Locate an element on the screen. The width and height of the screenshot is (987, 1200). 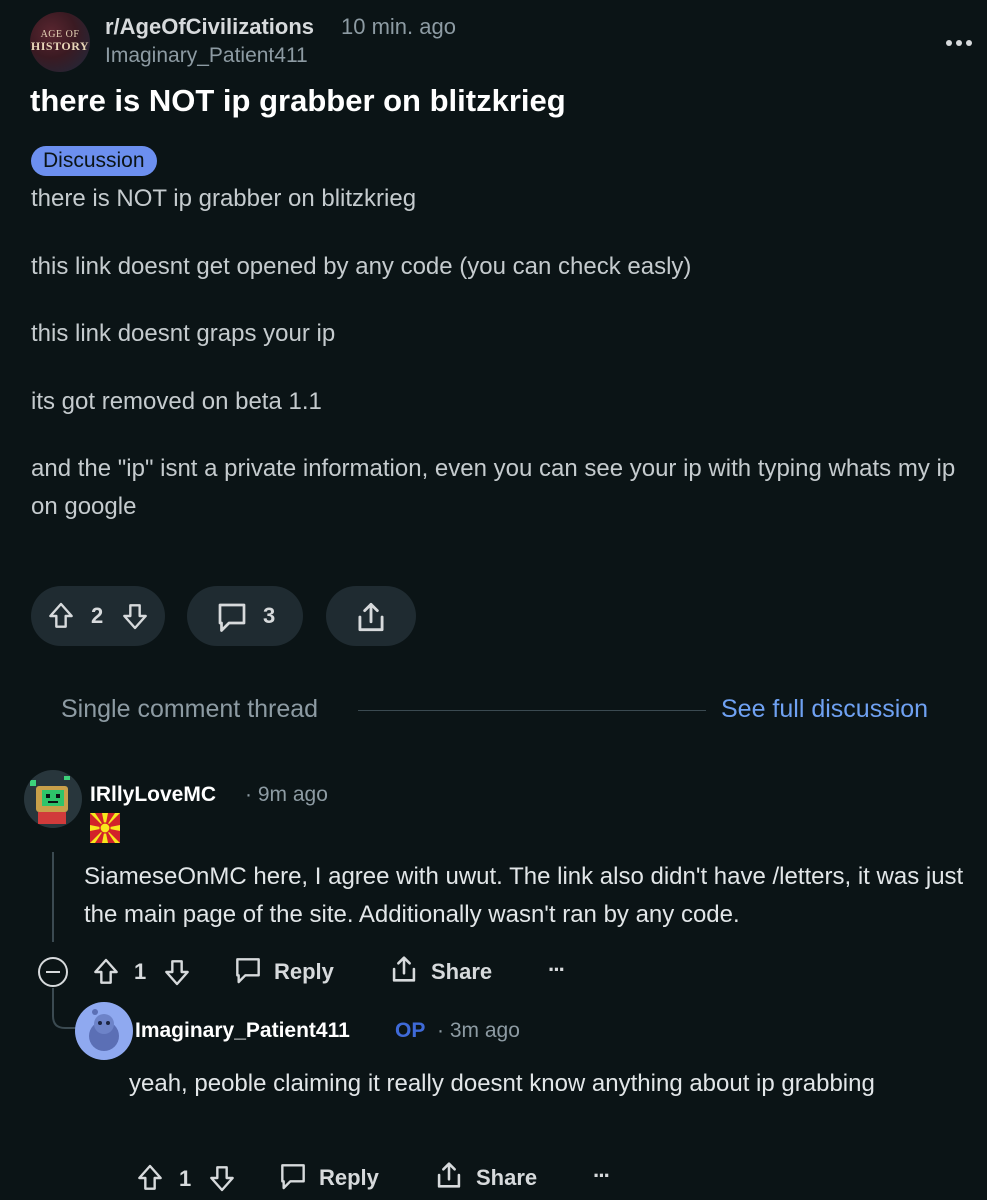
op-badge: OP is located at coordinates (410, 1030).